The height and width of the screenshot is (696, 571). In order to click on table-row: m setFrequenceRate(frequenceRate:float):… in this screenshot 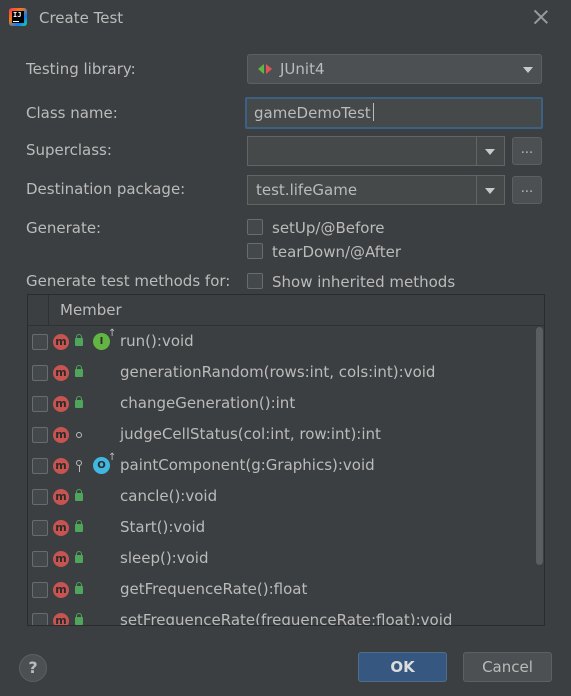, I will do `click(280, 615)`.